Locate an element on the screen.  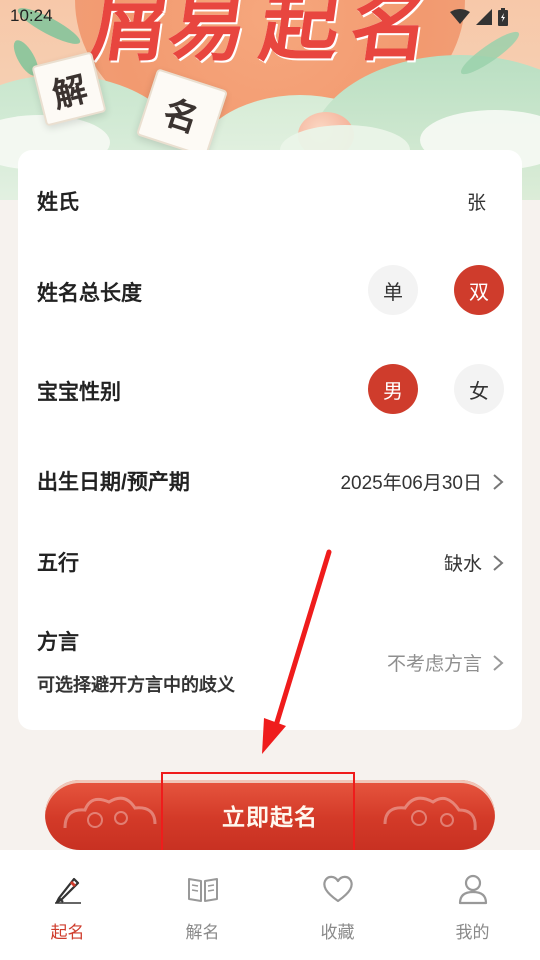
birth-date-value: 2025年06月30日 is located at coordinates (411, 483).